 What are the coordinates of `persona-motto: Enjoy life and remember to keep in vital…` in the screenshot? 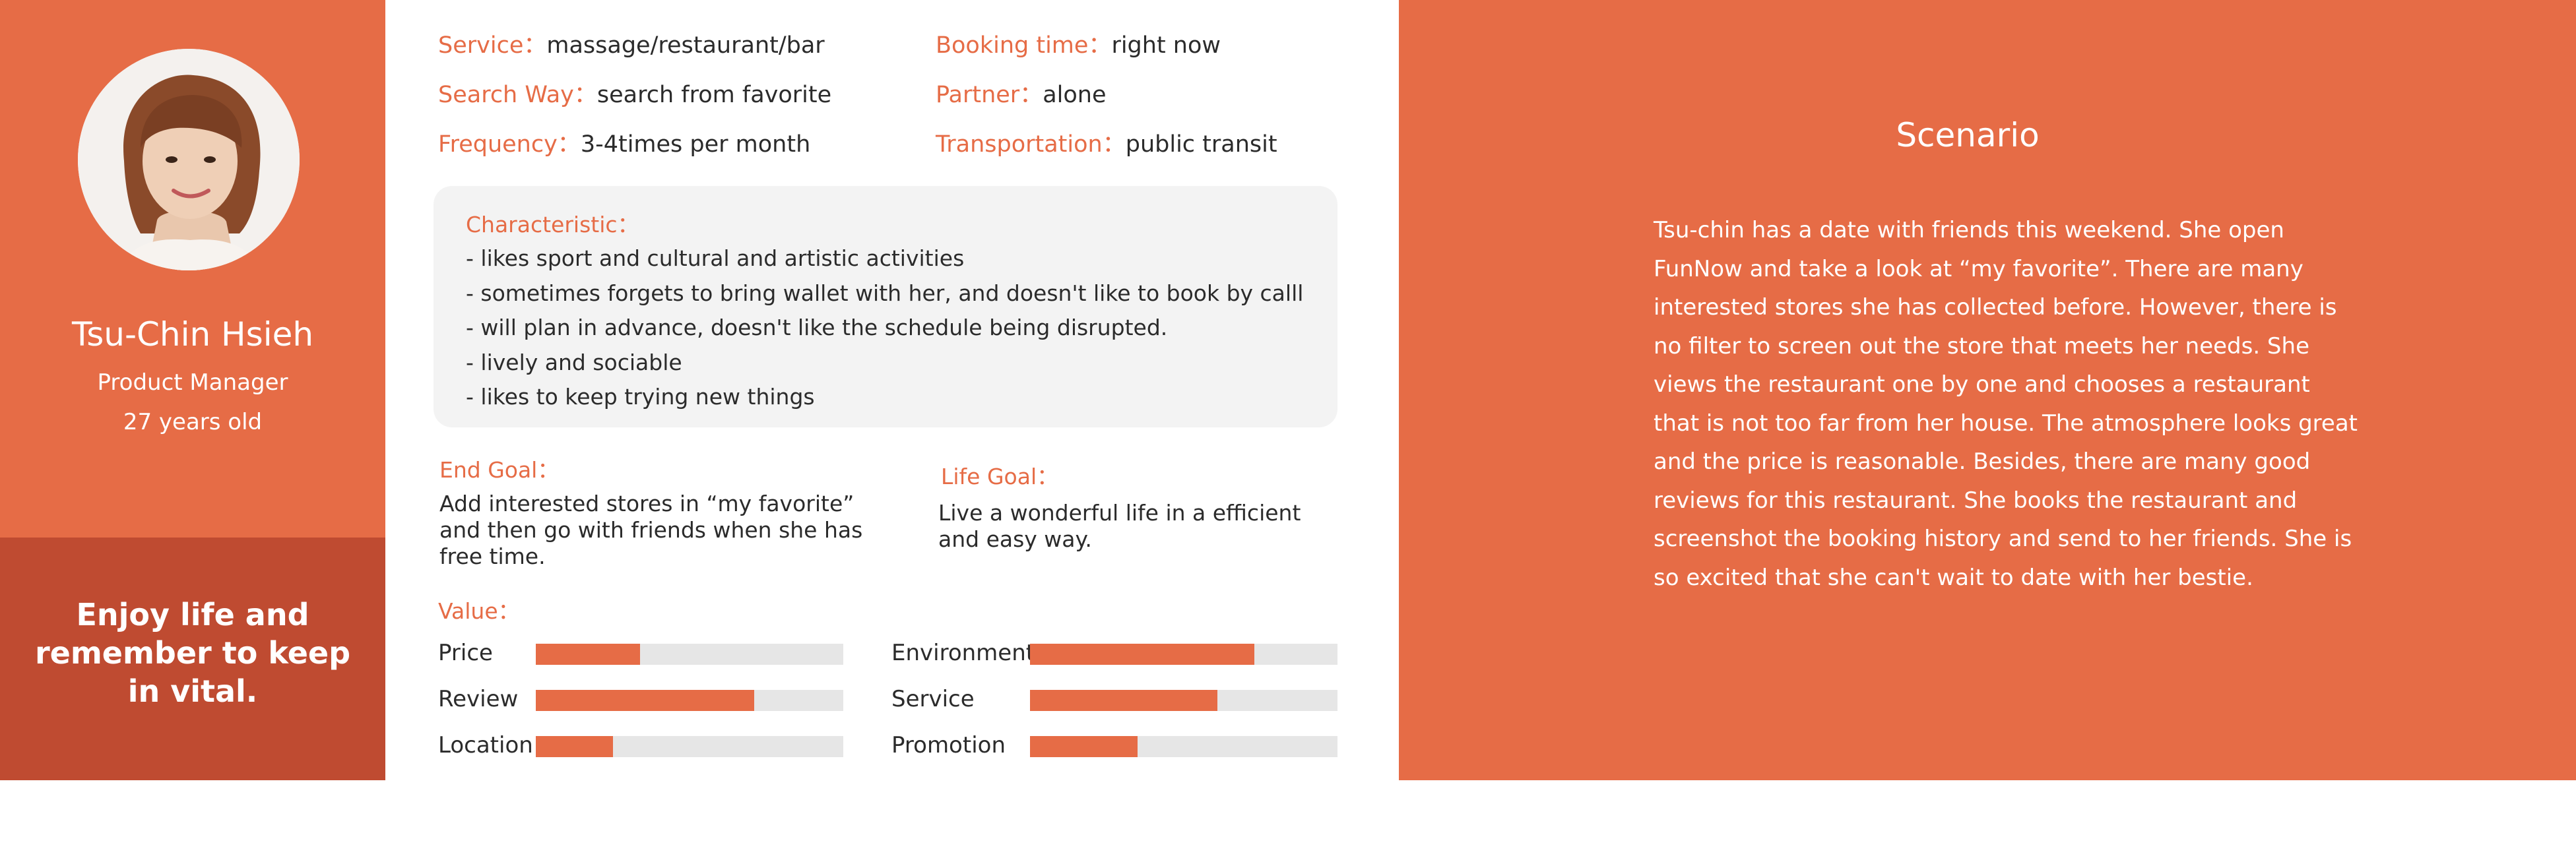 It's located at (192, 653).